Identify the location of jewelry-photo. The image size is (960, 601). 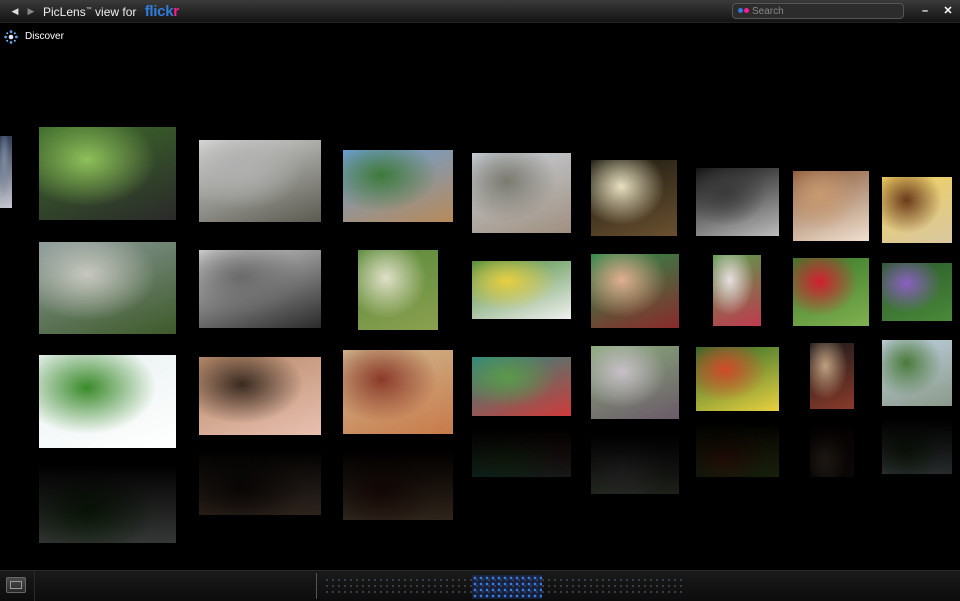
(832, 376).